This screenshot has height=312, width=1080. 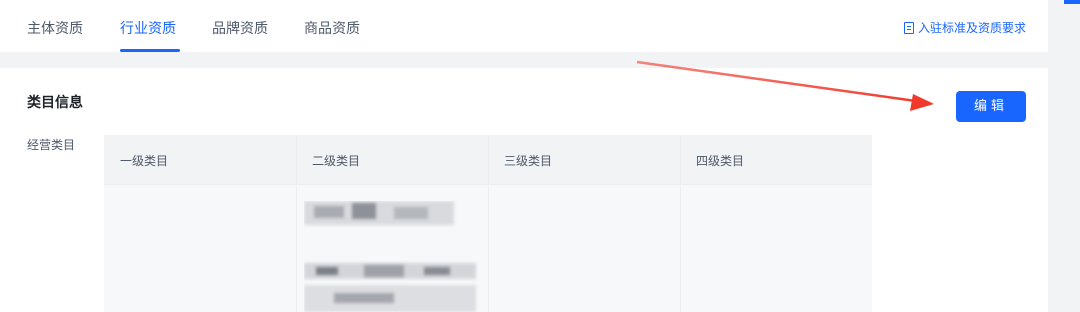 I want to click on requirements-link: 入驻标准及资质要求, so click(x=964, y=27).